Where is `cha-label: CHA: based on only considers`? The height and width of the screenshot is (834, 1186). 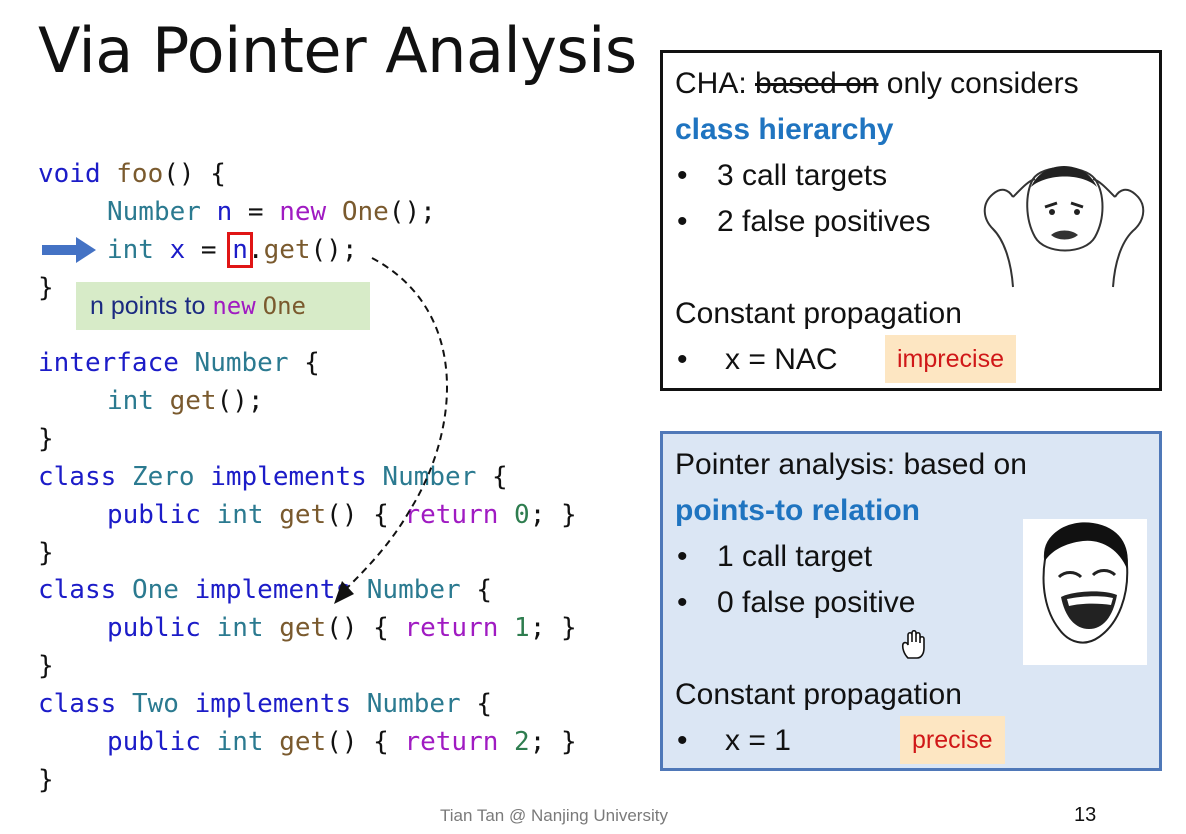
cha-label: CHA: based on only considers is located at coordinates (911, 84).